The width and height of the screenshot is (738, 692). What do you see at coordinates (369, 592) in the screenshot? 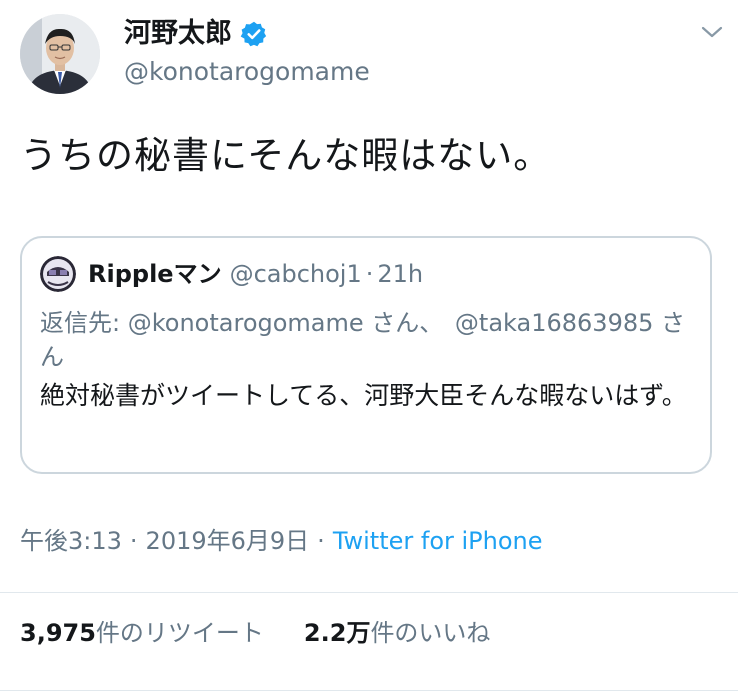
I see `divider` at bounding box center [369, 592].